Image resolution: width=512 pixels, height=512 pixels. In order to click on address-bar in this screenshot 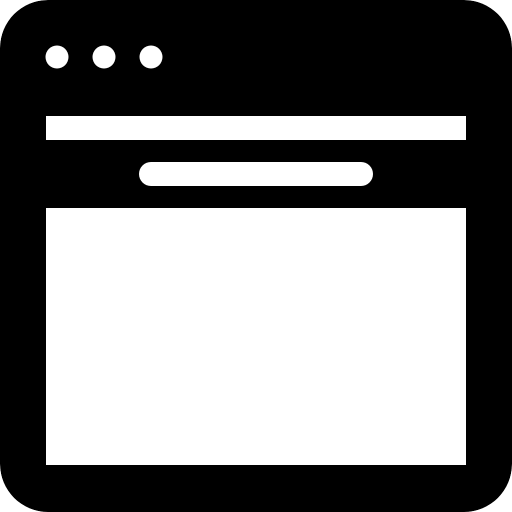, I will do `click(256, 174)`.